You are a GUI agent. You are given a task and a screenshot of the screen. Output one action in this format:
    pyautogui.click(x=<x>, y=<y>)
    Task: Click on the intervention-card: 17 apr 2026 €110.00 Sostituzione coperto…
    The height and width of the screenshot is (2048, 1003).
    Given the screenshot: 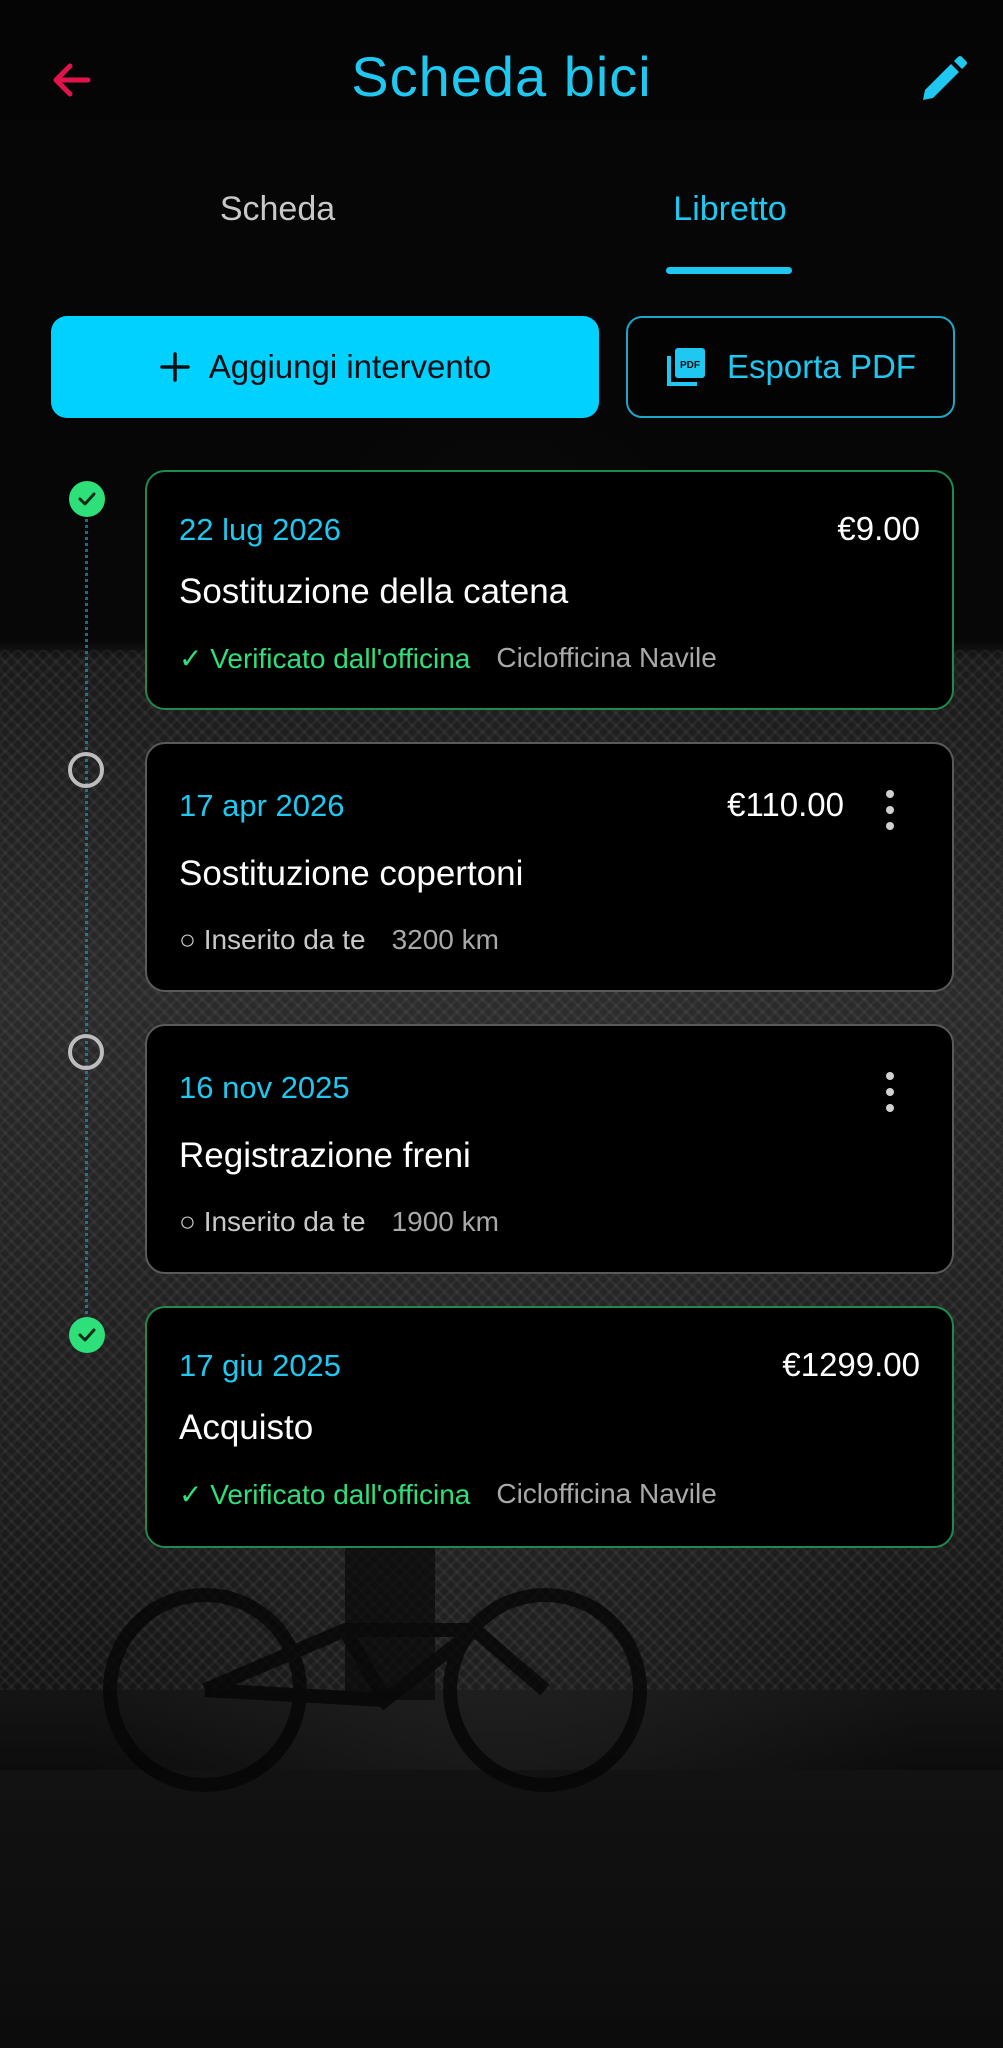 What is the action you would take?
    pyautogui.click(x=549, y=867)
    